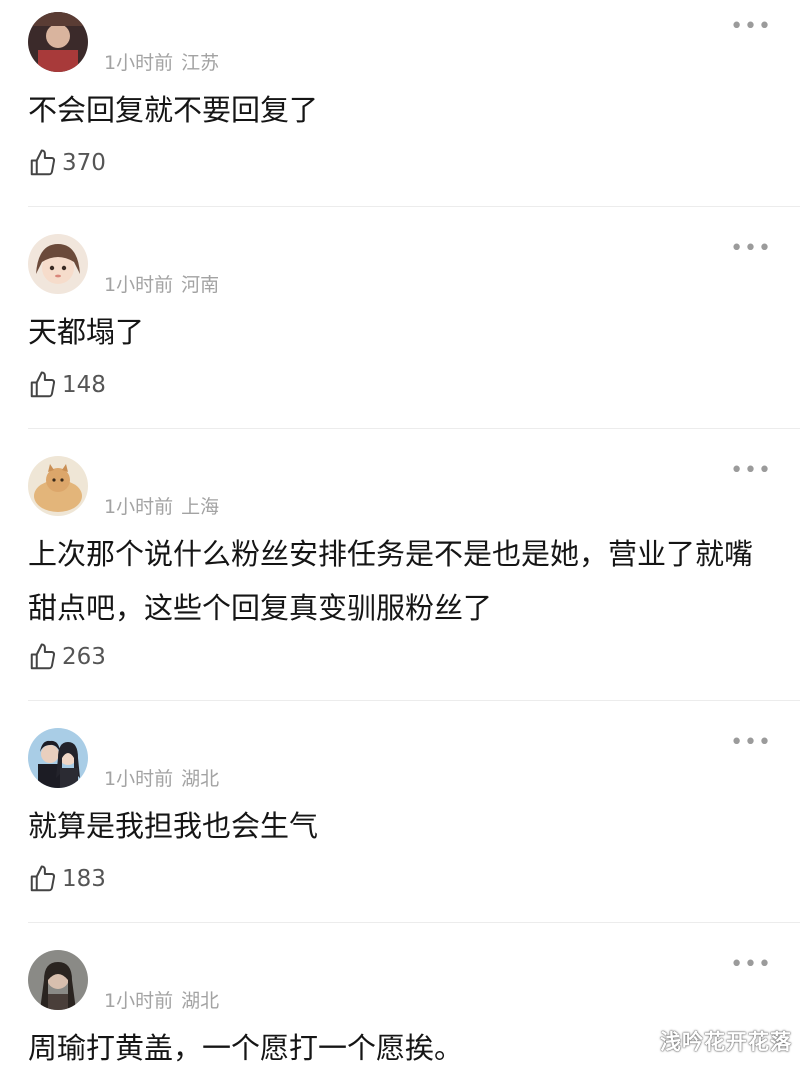  Describe the element at coordinates (200, 63) in the screenshot. I see `comment-location: 江苏` at that location.